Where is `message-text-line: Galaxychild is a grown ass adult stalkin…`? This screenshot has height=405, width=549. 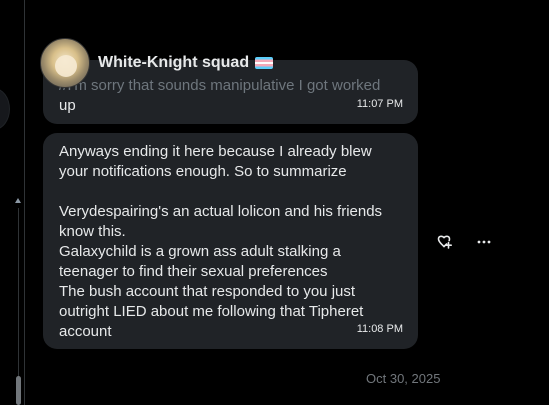
message-text-line: Galaxychild is a grown ass adult stalkin… is located at coordinates (200, 251).